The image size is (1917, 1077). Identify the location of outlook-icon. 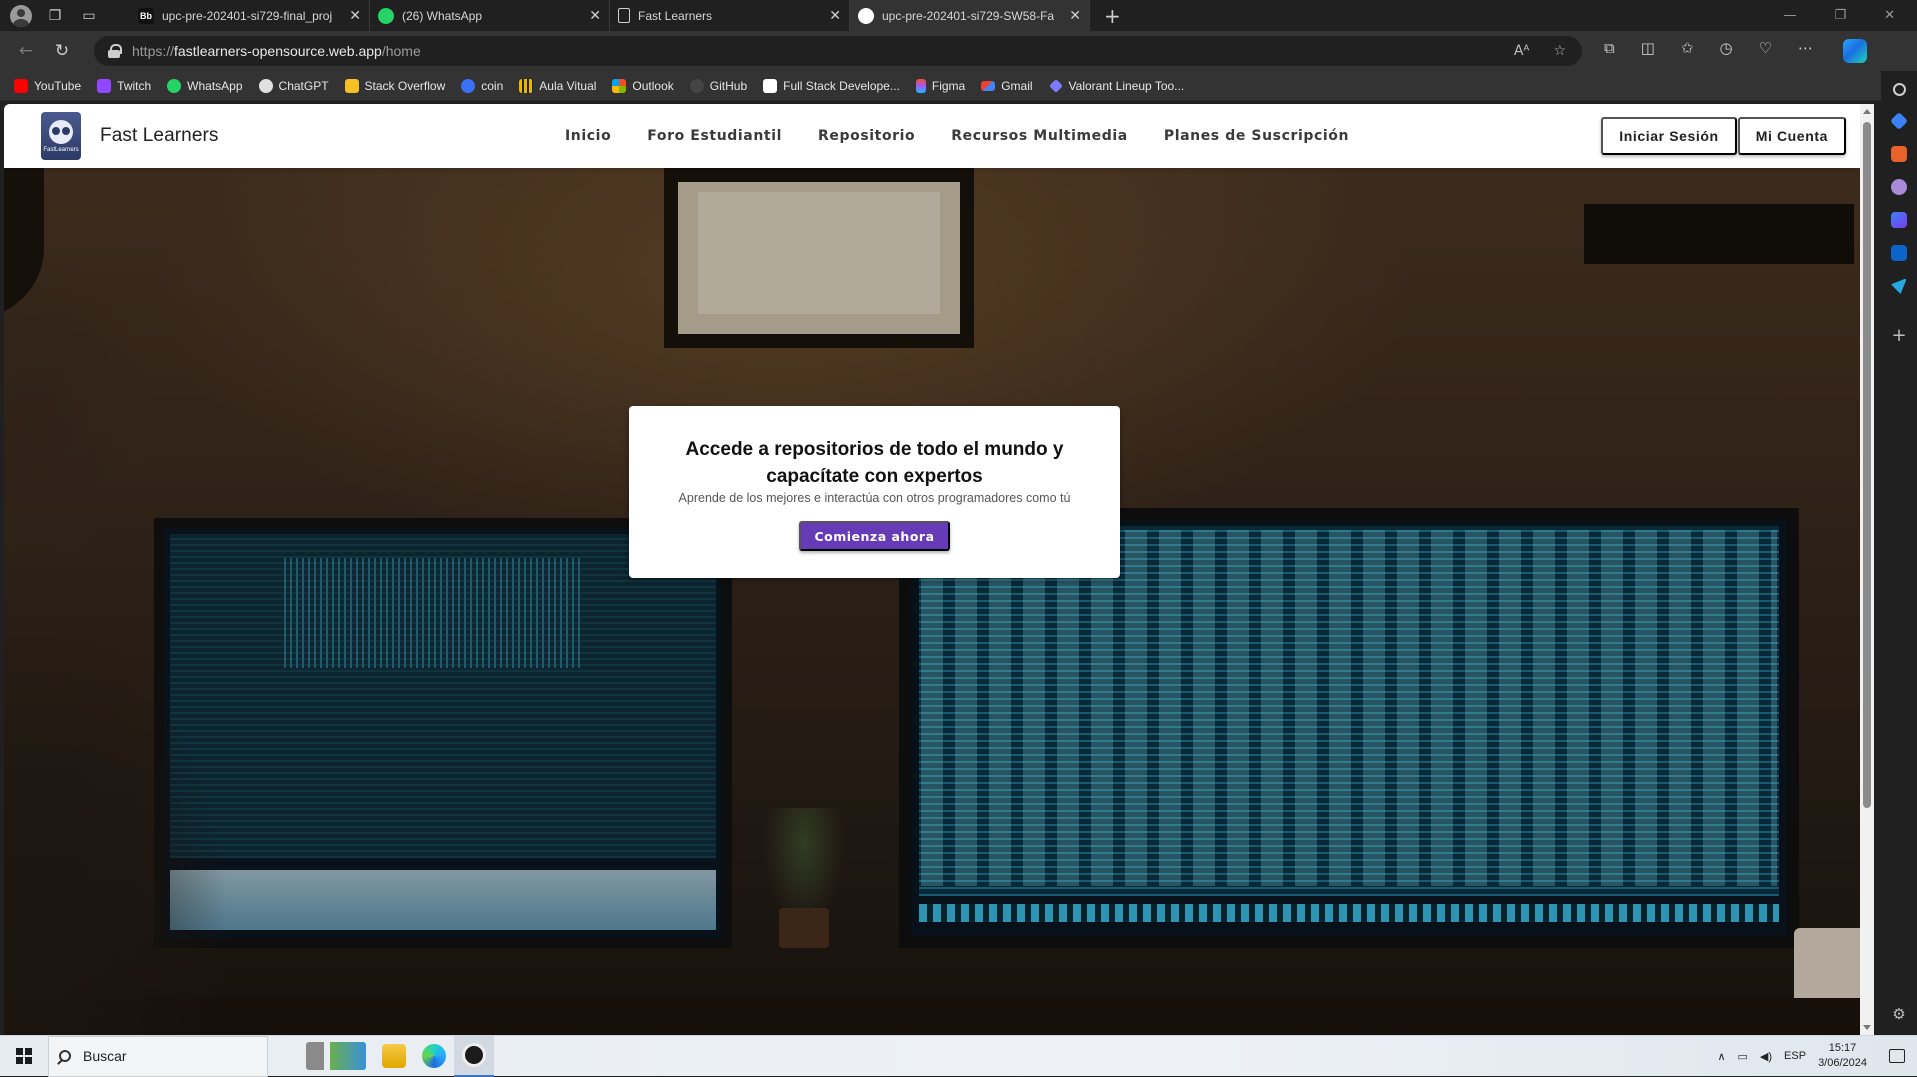
(1899, 253).